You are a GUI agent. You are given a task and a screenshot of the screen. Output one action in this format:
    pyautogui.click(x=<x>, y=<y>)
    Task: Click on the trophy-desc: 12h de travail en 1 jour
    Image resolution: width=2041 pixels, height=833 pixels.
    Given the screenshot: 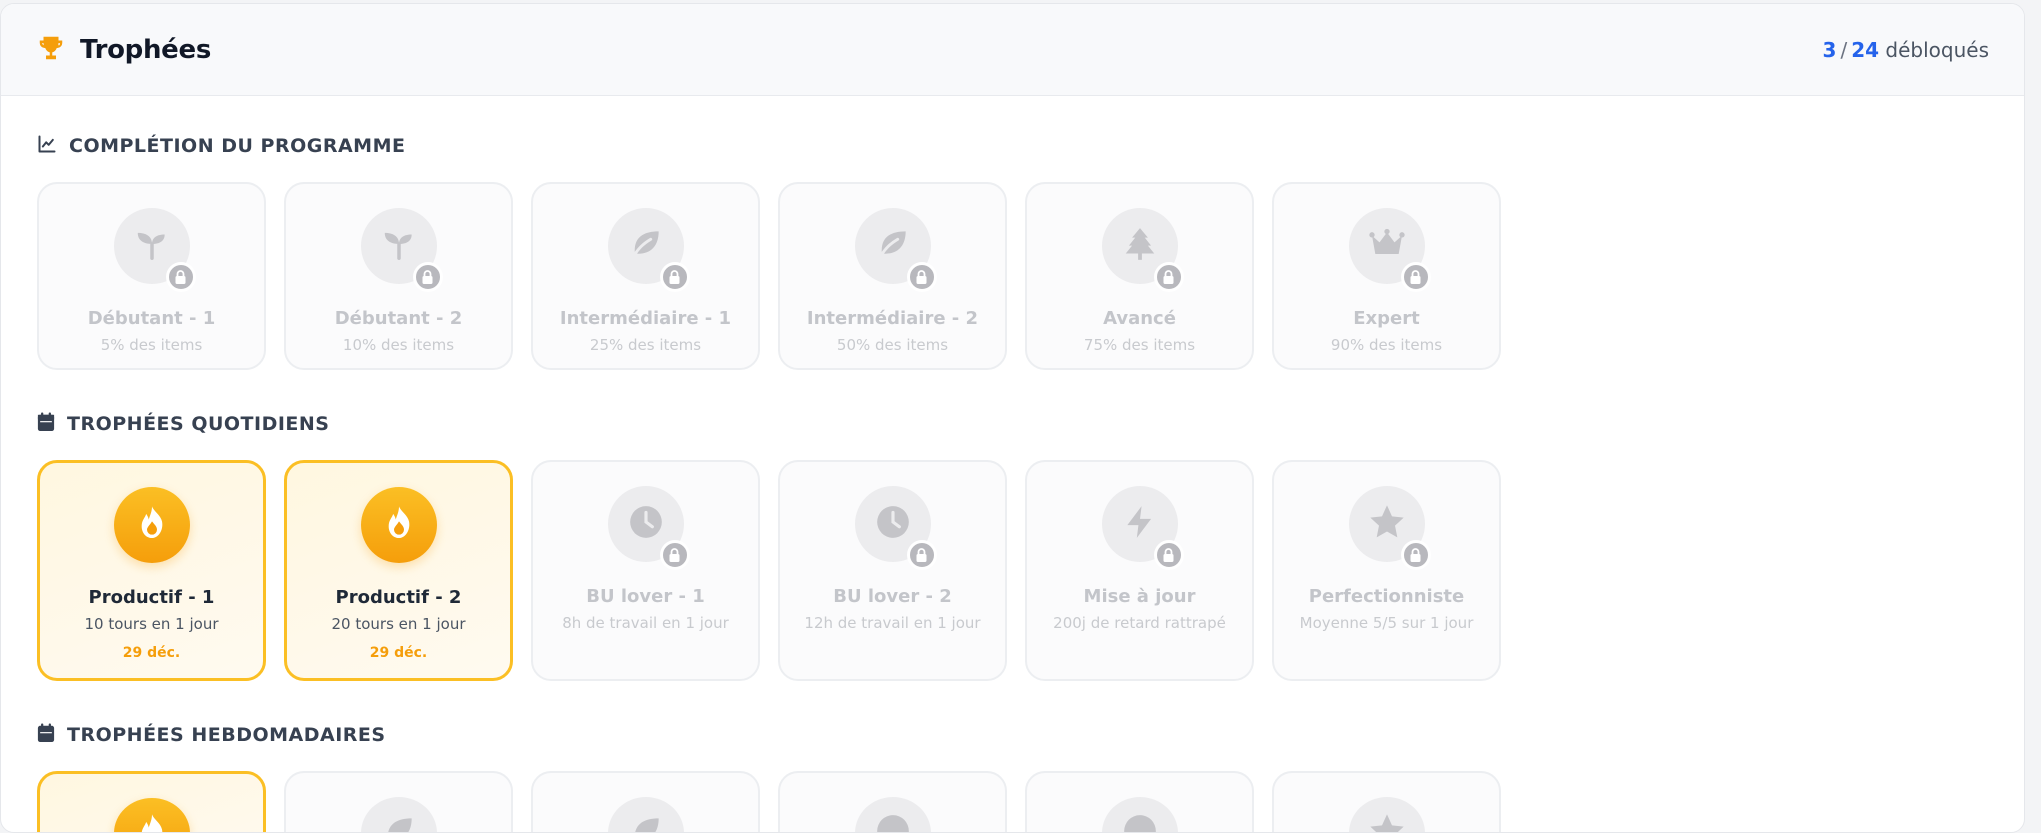 What is the action you would take?
    pyautogui.click(x=892, y=623)
    